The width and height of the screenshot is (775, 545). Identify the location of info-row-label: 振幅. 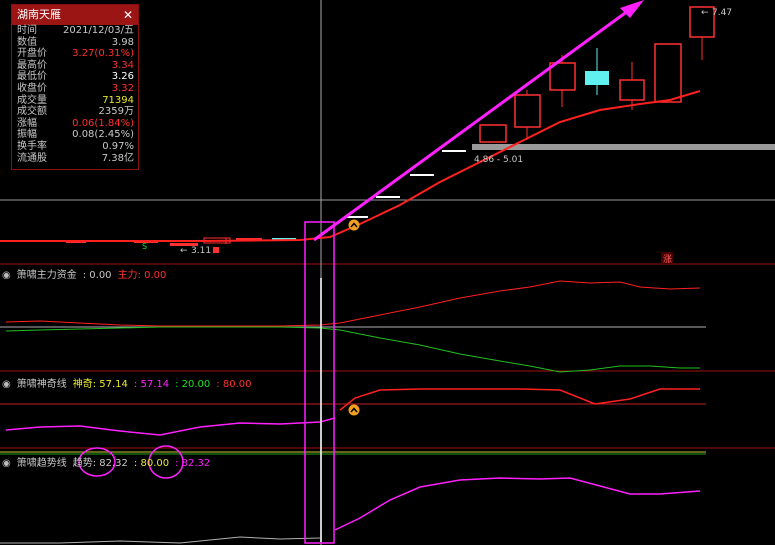
(27, 135).